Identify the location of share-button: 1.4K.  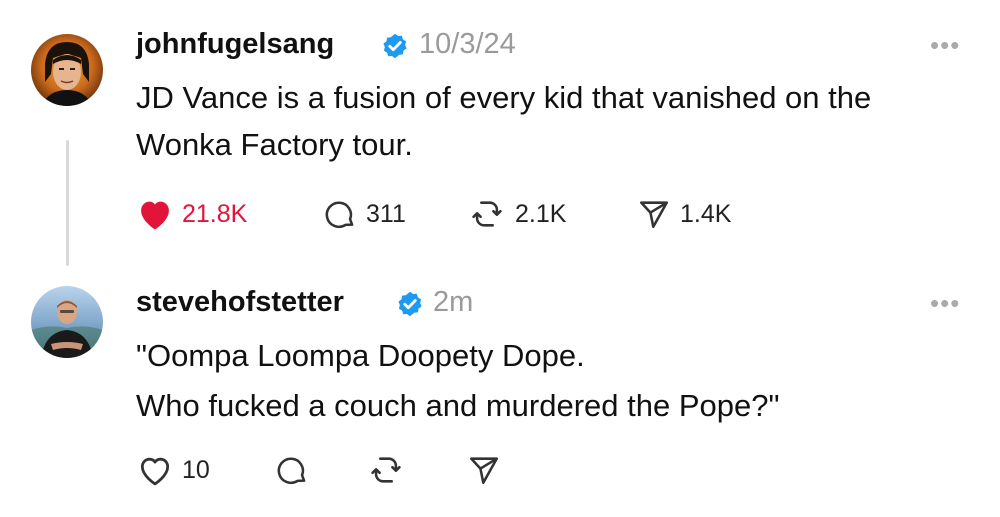
(683, 214).